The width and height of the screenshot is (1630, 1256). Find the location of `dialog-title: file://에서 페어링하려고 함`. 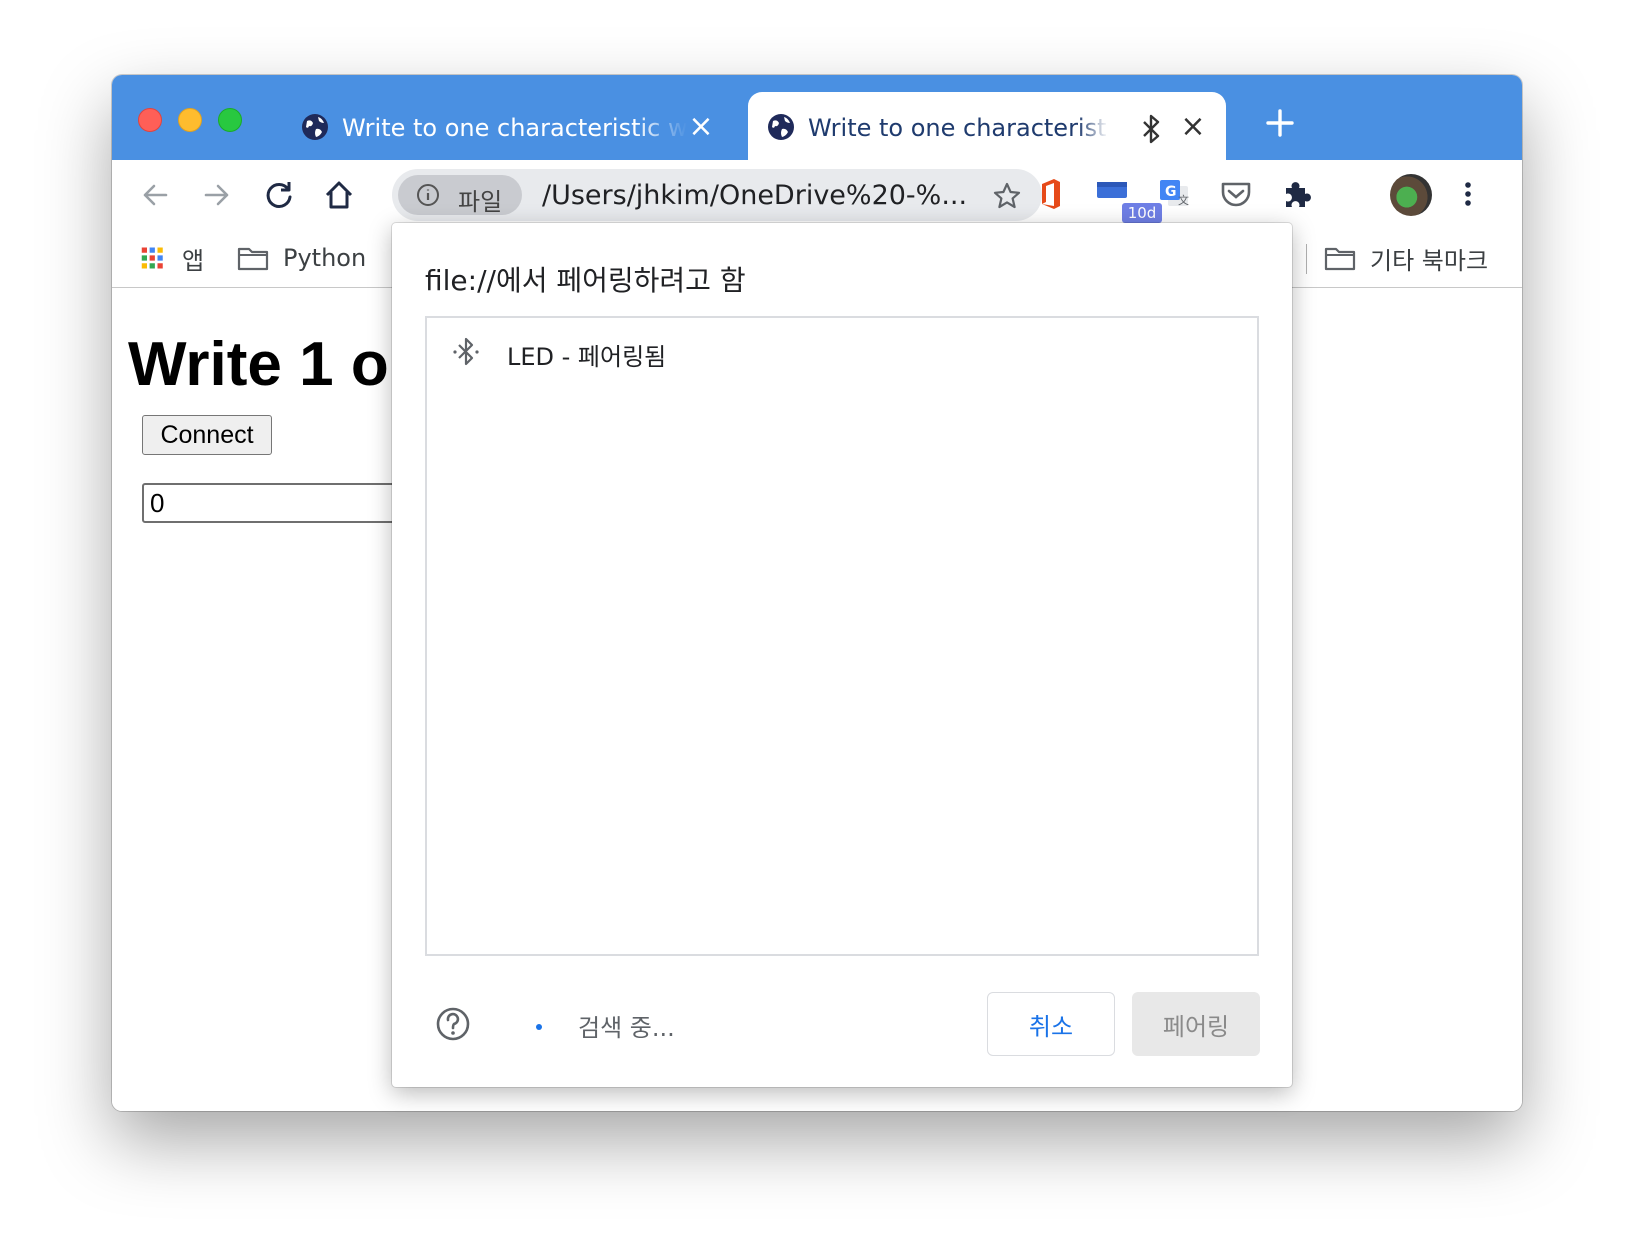

dialog-title: file://에서 페어링하려고 함 is located at coordinates (585, 280).